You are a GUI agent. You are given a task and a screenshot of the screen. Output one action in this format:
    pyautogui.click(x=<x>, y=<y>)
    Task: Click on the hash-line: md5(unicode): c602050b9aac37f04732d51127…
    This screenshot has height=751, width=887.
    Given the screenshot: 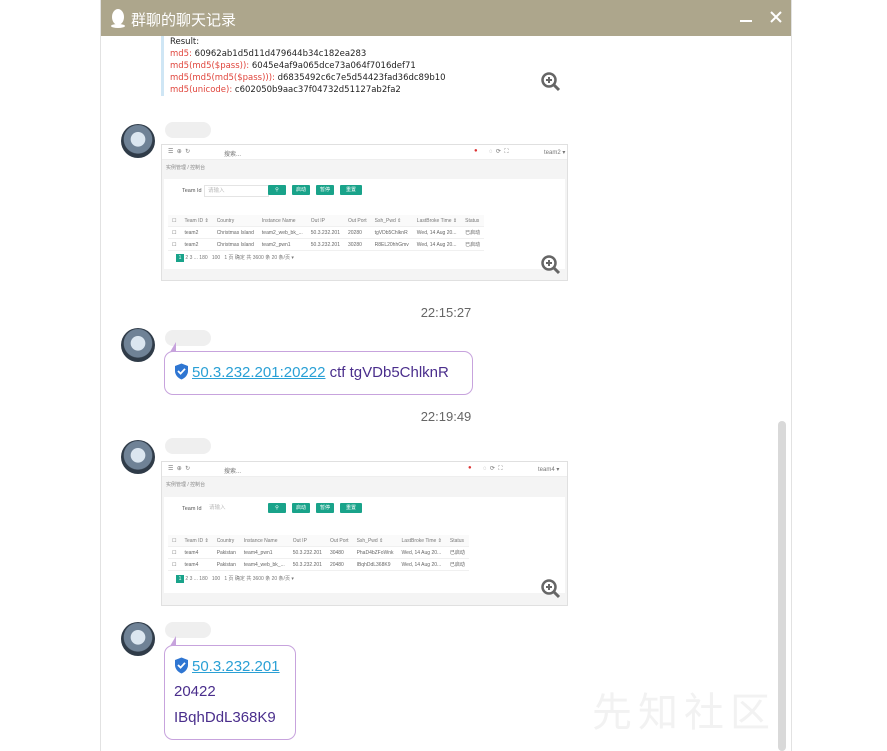 What is the action you would take?
    pyautogui.click(x=285, y=90)
    